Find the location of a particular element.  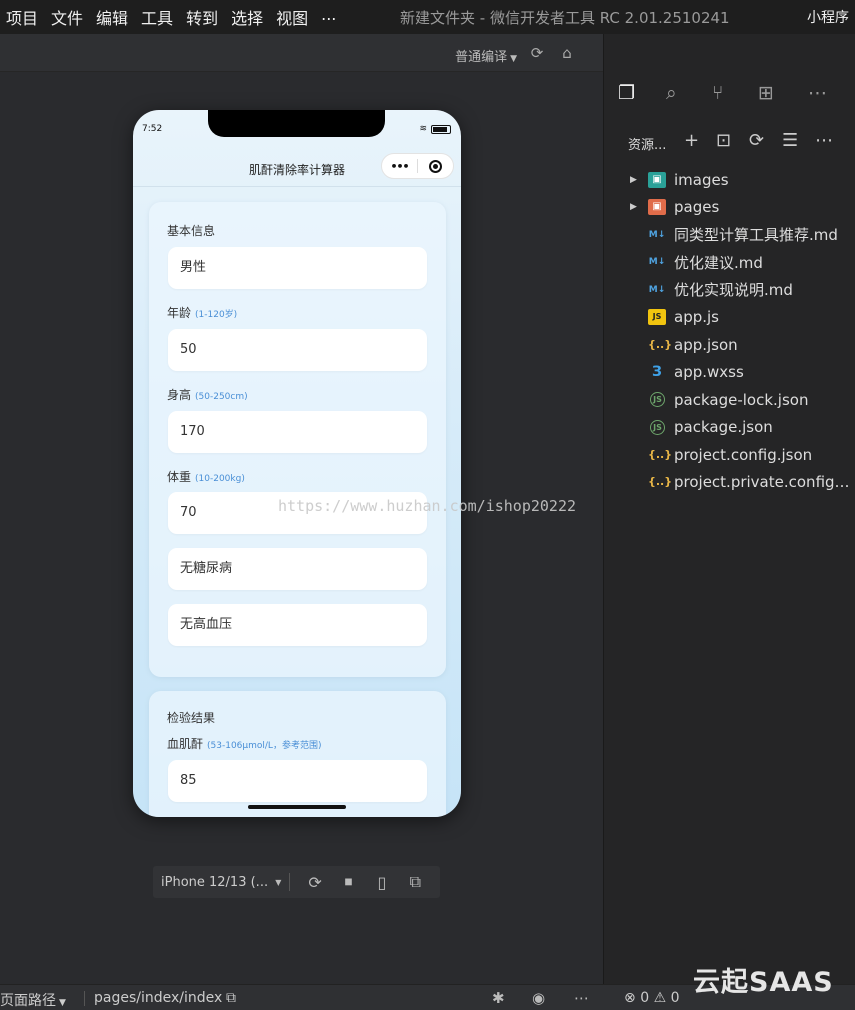

tree-item-package-json: JS package.json is located at coordinates (729, 428).